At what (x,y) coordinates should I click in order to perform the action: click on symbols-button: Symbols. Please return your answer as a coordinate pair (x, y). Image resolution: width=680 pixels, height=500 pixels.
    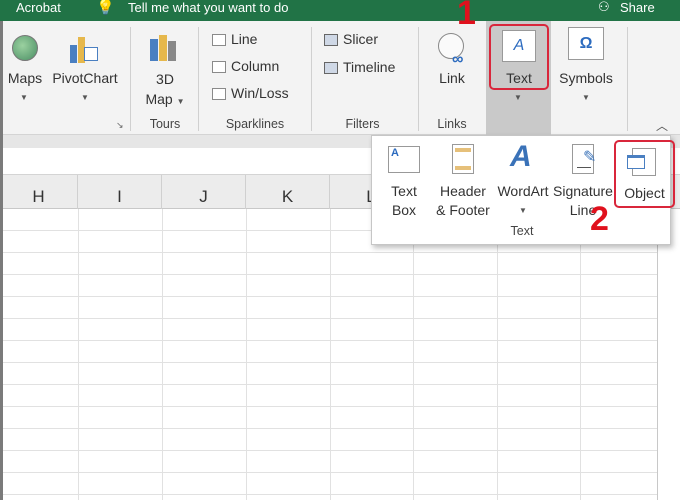
    Looking at the image, I should click on (586, 78).